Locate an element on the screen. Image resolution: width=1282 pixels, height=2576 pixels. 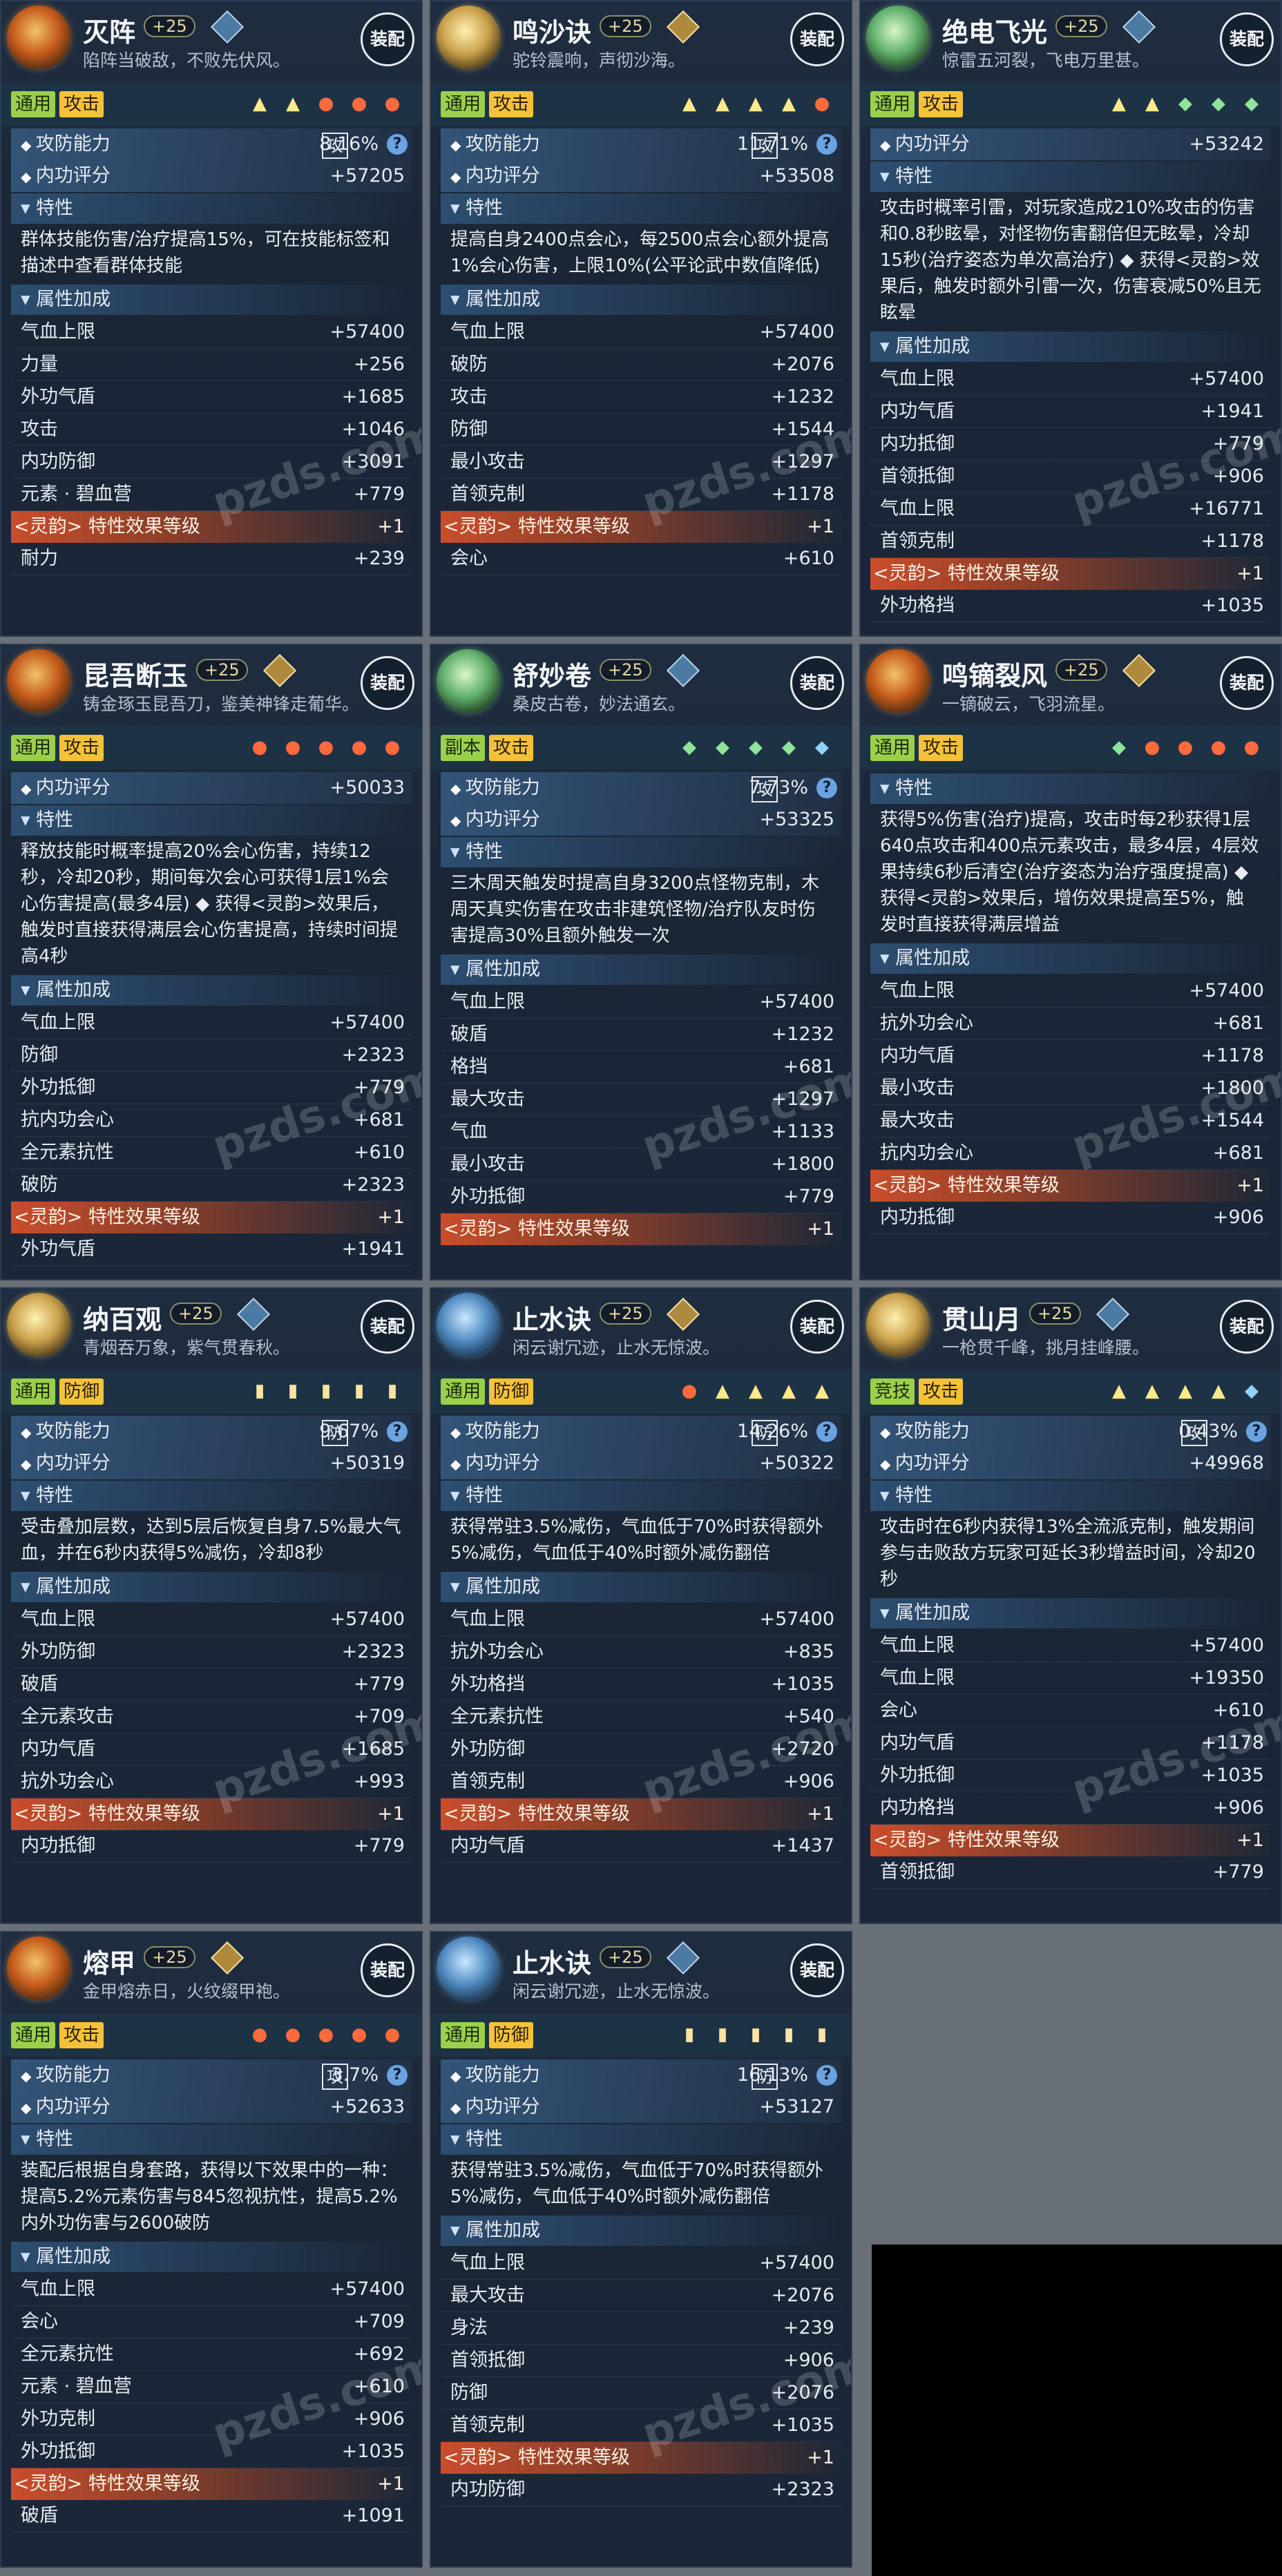
attribute-value: +1800 is located at coordinates (802, 1164).